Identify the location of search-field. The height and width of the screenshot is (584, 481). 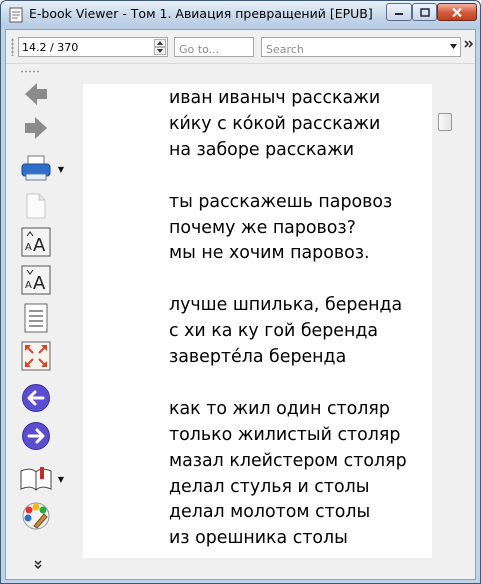
(361, 48).